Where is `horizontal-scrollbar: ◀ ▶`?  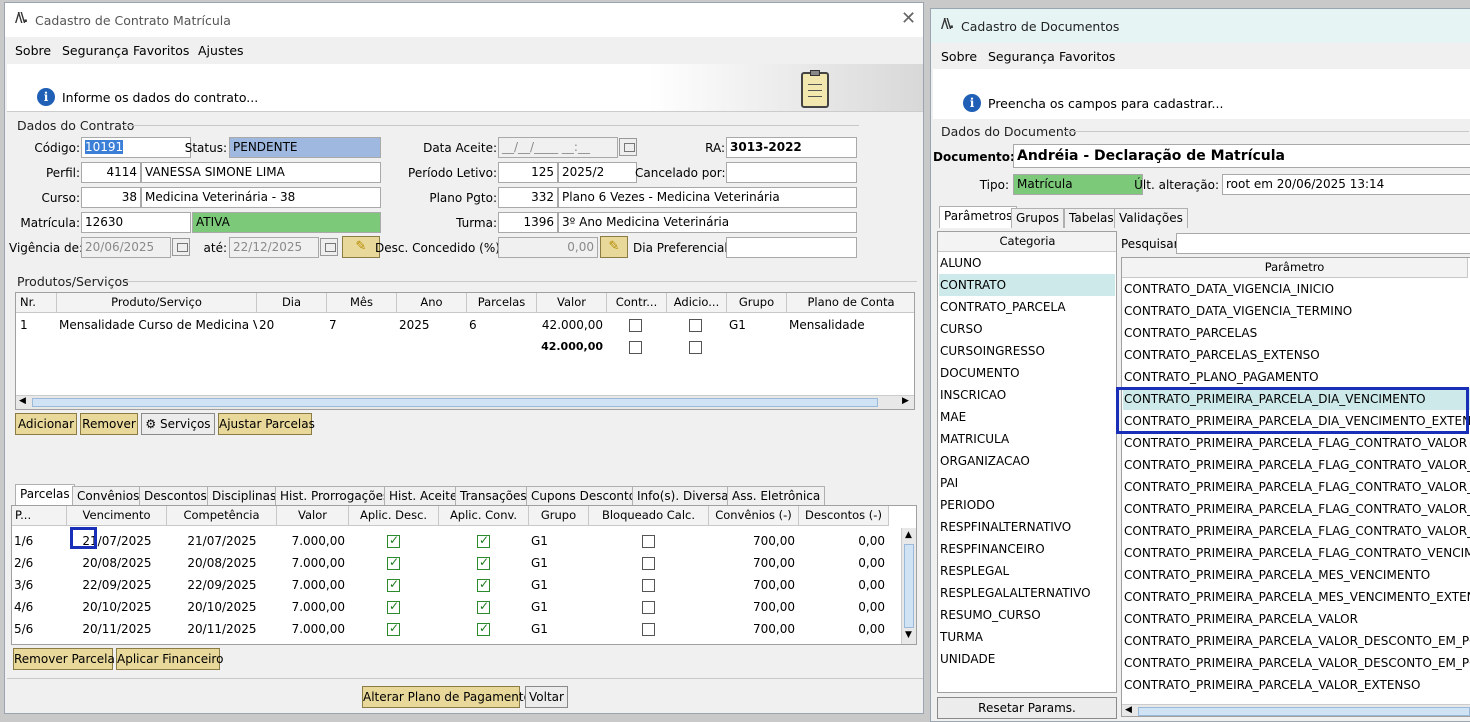 horizontal-scrollbar: ◀ ▶ is located at coordinates (465, 402).